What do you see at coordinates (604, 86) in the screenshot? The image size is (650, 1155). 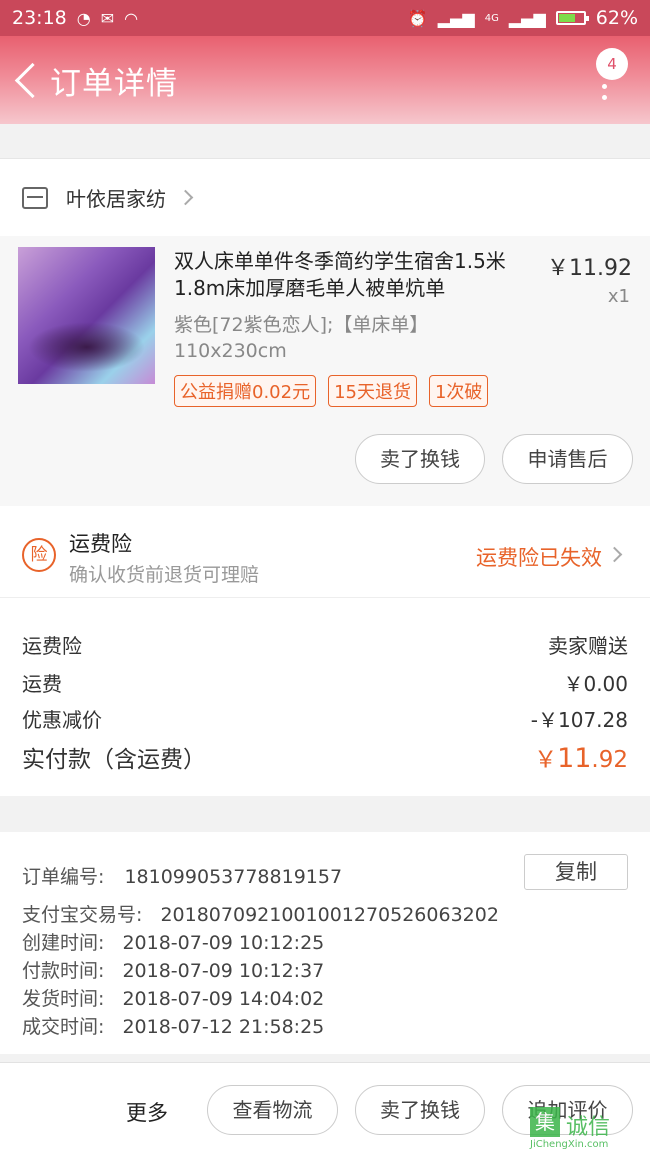 I see `more-dots-icon` at bounding box center [604, 86].